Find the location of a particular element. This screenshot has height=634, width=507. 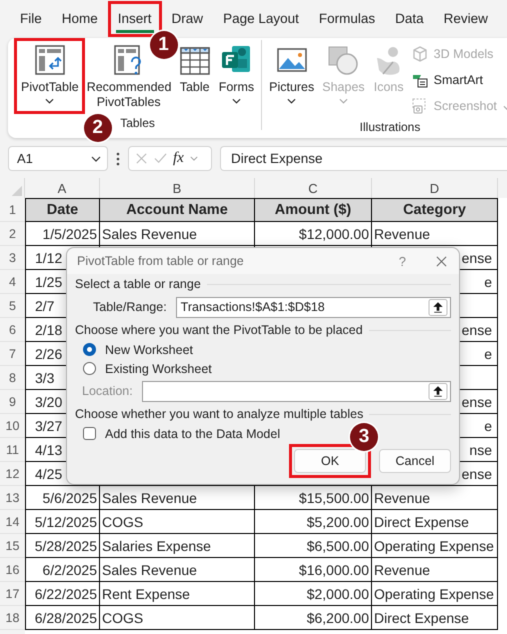

location-field is located at coordinates (296, 391).